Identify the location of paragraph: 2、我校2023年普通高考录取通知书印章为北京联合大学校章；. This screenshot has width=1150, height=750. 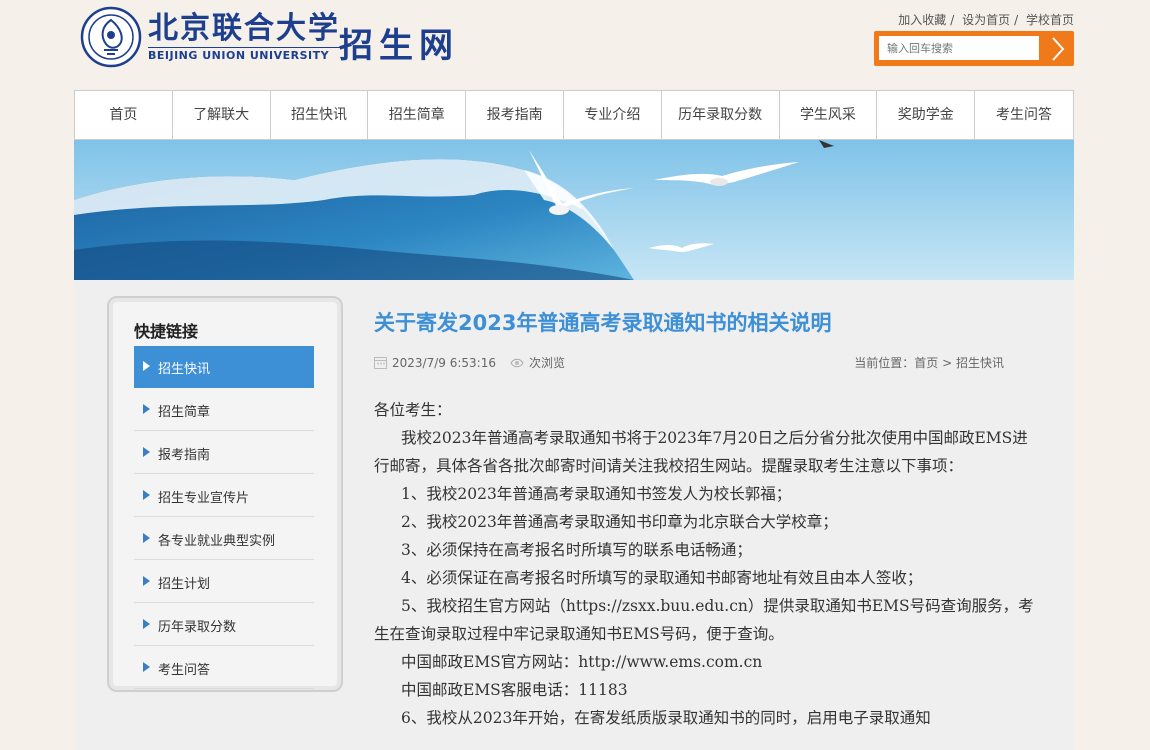
(619, 522).